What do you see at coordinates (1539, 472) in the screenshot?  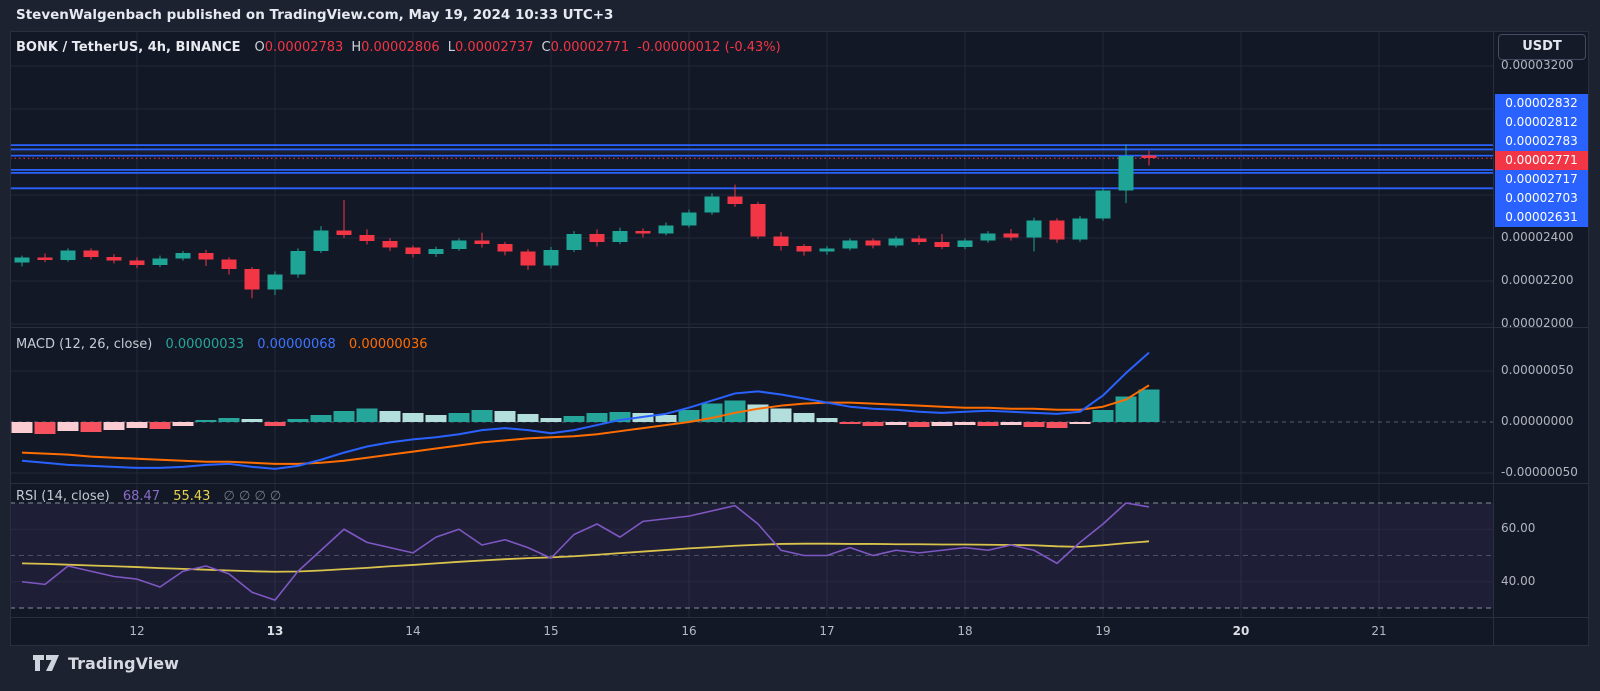 I see `macd-axis-tick: -0.00000050` at bounding box center [1539, 472].